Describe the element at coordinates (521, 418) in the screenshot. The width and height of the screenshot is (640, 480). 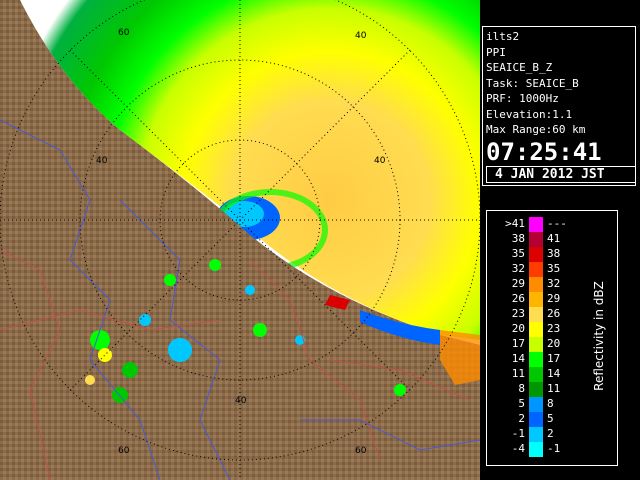
I see `legend-lower-bound: 2` at that location.